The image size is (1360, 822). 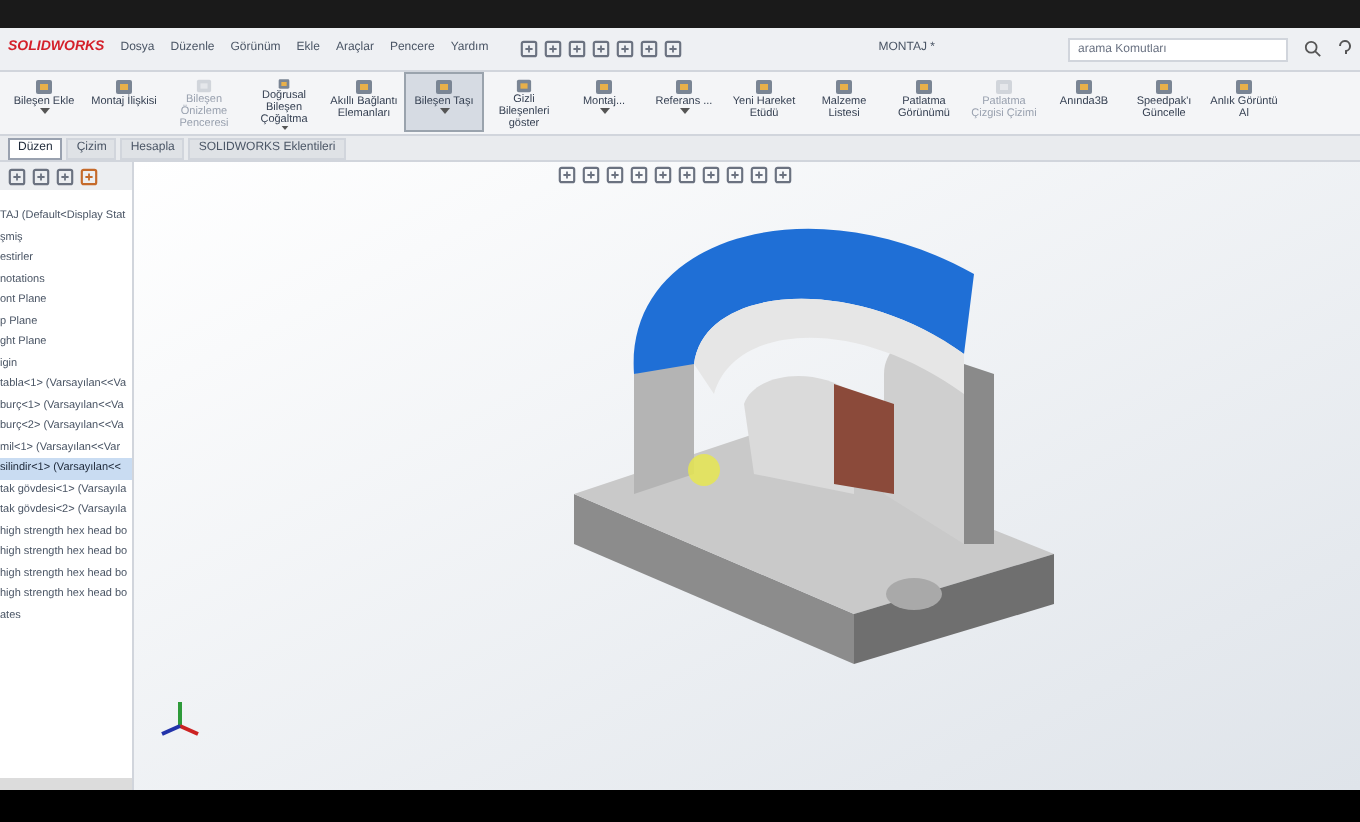 What do you see at coordinates (1345, 49) in the screenshot?
I see `help-icon` at bounding box center [1345, 49].